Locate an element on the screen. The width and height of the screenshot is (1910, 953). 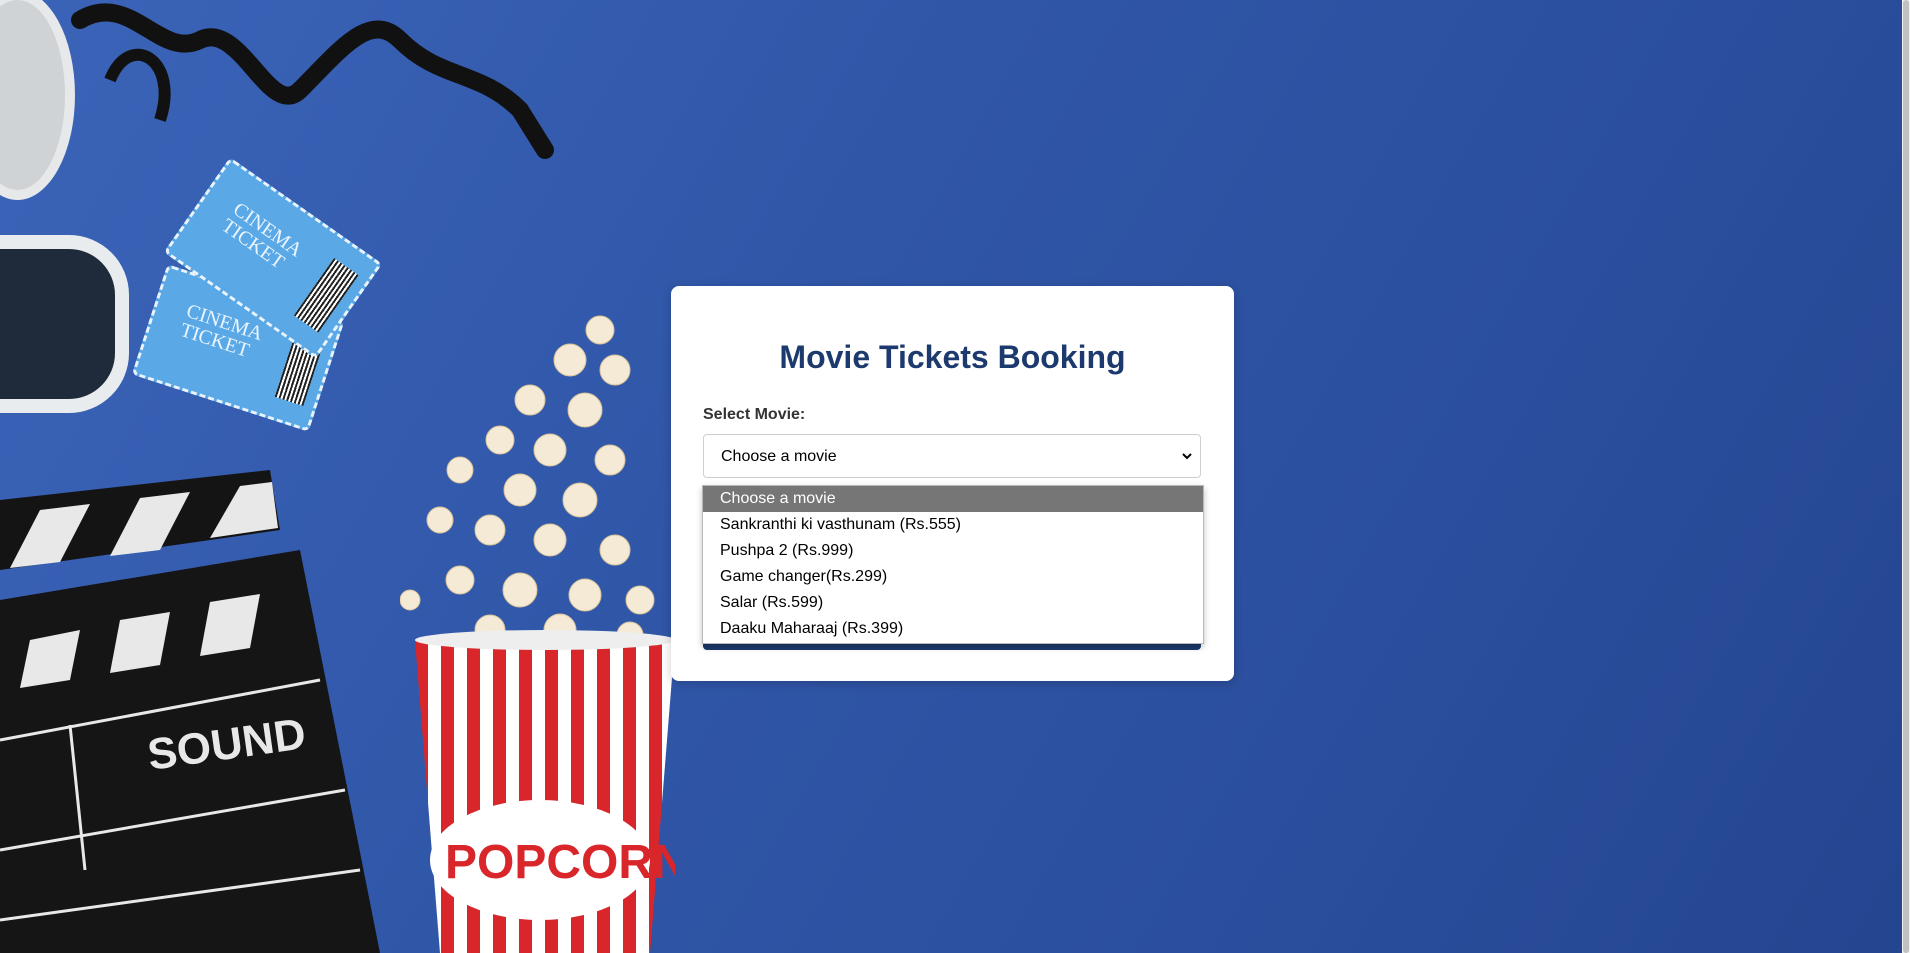
scrollbar-thumb is located at coordinates (1906, 476).